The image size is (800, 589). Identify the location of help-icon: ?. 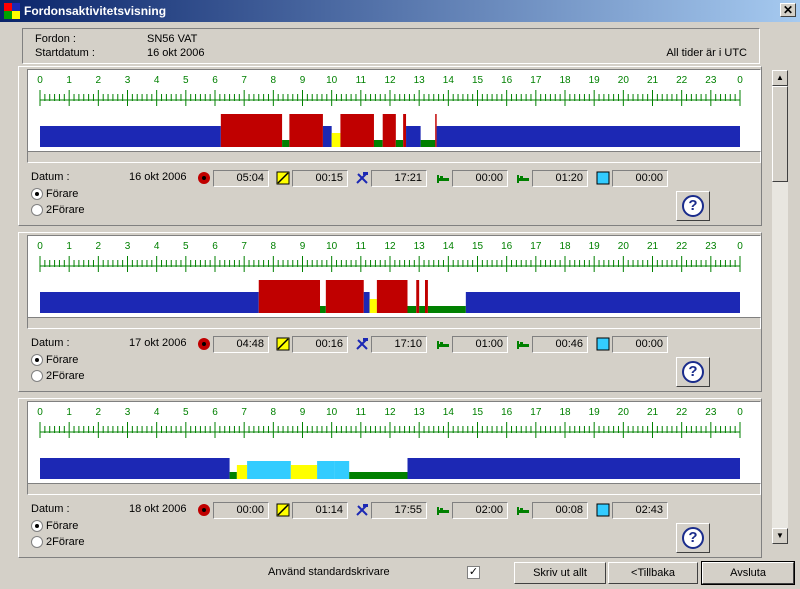
(693, 372).